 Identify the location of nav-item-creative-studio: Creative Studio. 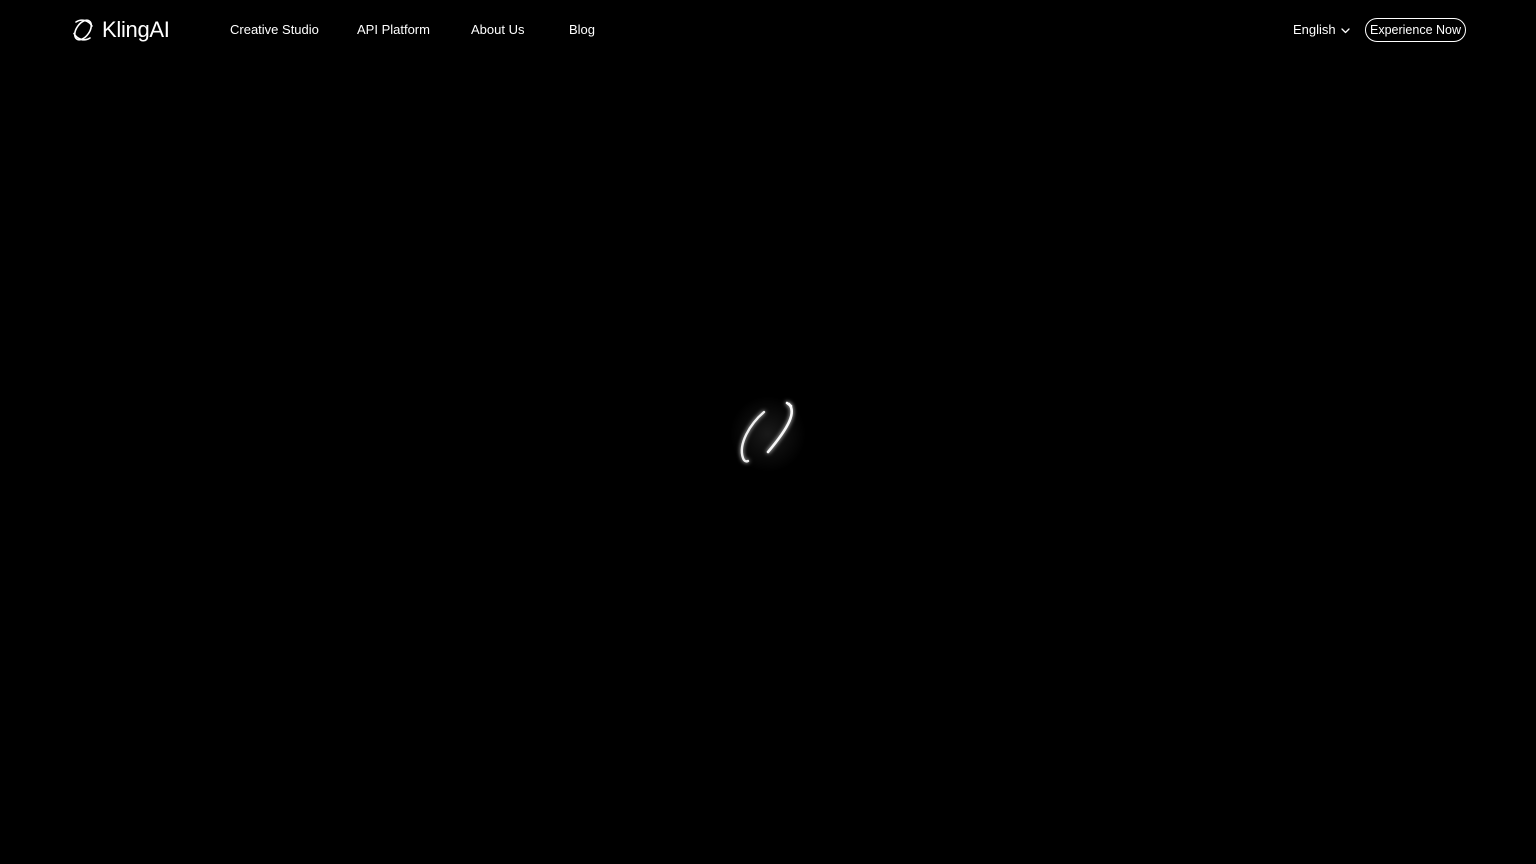
(274, 30).